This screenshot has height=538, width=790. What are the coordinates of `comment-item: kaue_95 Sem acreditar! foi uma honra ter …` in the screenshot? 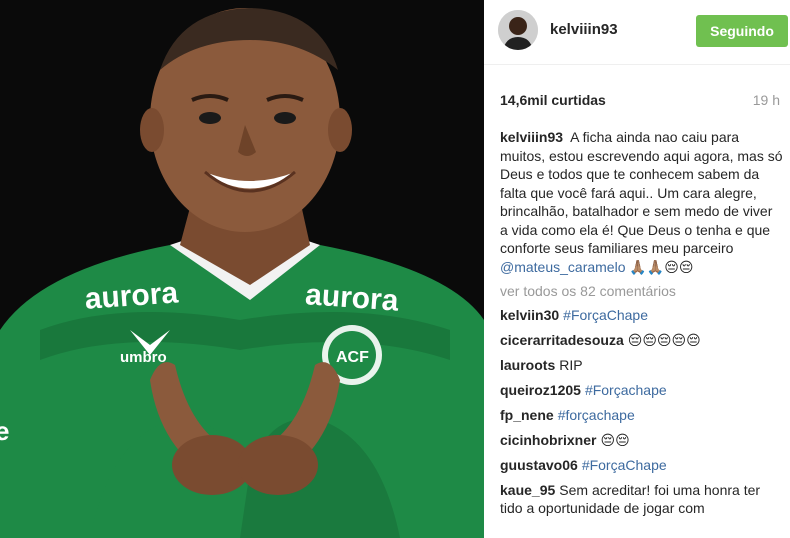 It's located at (642, 499).